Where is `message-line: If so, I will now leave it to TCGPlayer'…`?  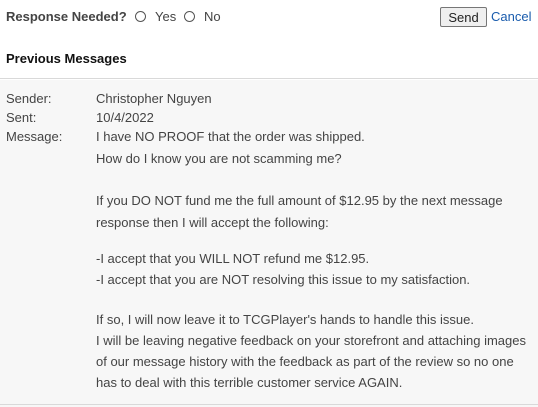 message-line: If so, I will now leave it to TCGPlayer'… is located at coordinates (285, 319).